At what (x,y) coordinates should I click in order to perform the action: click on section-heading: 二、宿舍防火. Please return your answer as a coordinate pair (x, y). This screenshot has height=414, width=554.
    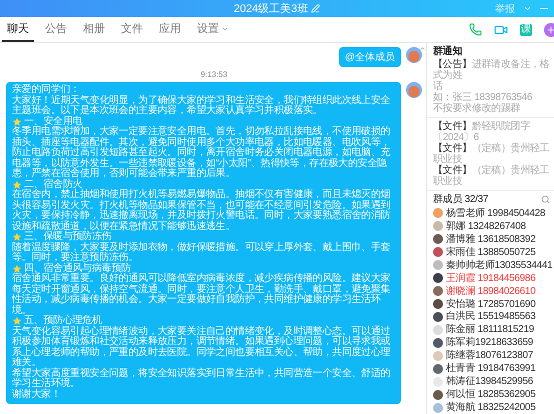
    Looking at the image, I should click on (53, 185).